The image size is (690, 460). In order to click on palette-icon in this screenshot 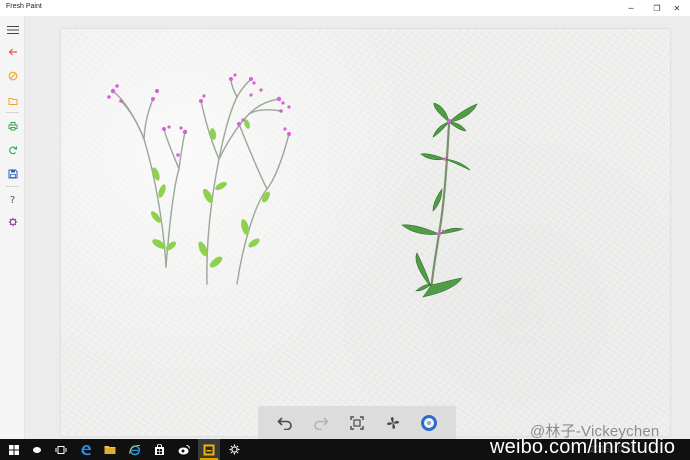, I will do `click(429, 423)`.